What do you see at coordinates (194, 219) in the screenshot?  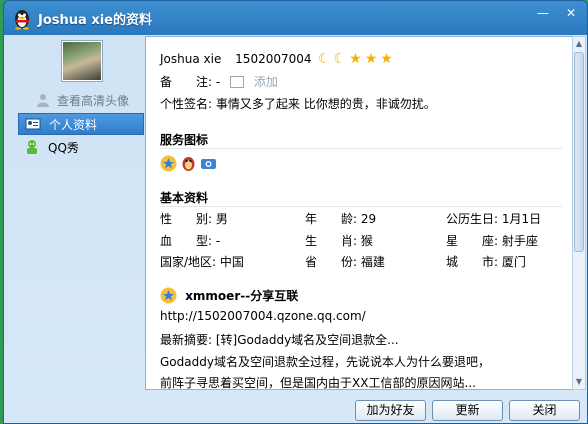 I see `gender-field: 性 别: 男` at bounding box center [194, 219].